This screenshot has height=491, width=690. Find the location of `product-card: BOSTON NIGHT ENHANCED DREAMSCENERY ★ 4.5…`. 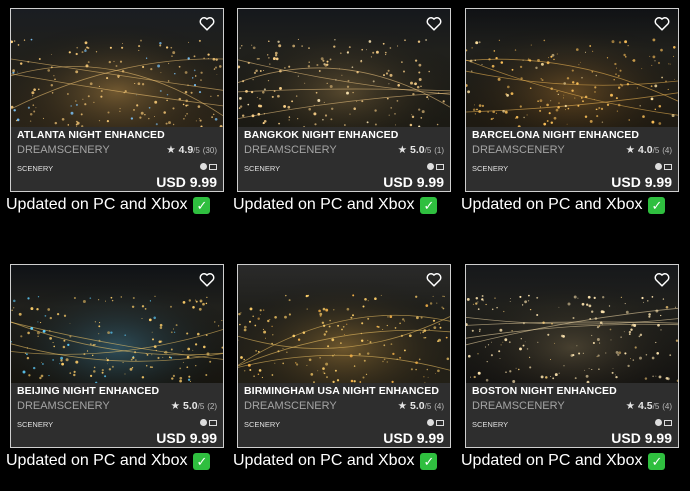

product-card: BOSTON NIGHT ENHANCED DREAMSCENERY ★ 4.5… is located at coordinates (572, 356).